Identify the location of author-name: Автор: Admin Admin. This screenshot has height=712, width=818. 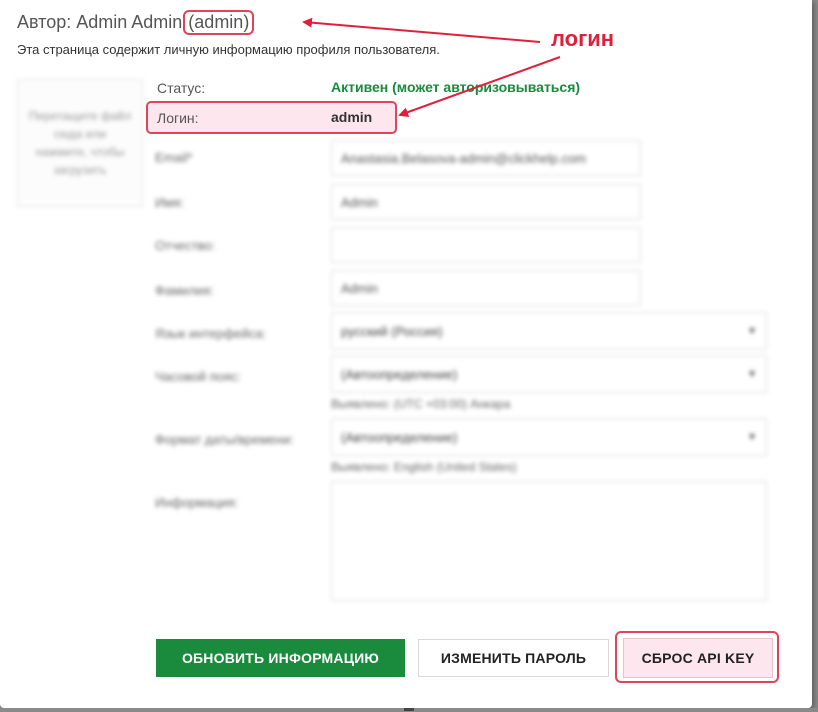
(100, 22).